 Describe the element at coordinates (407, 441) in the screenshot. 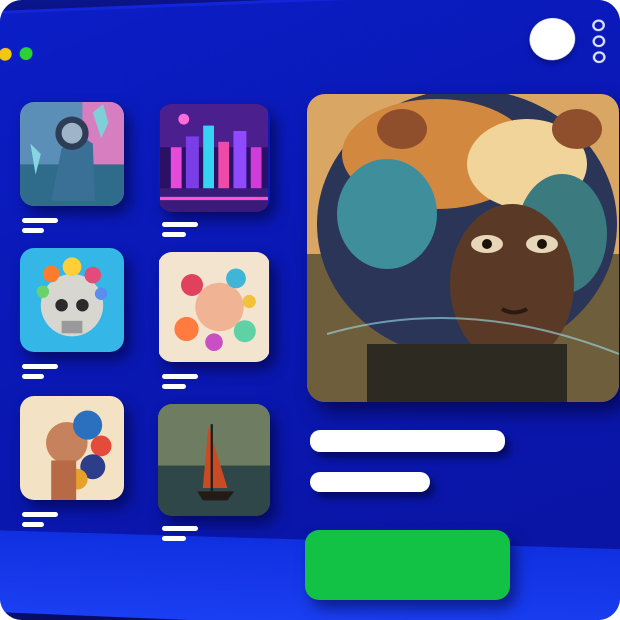

I see `title-placeholder` at that location.